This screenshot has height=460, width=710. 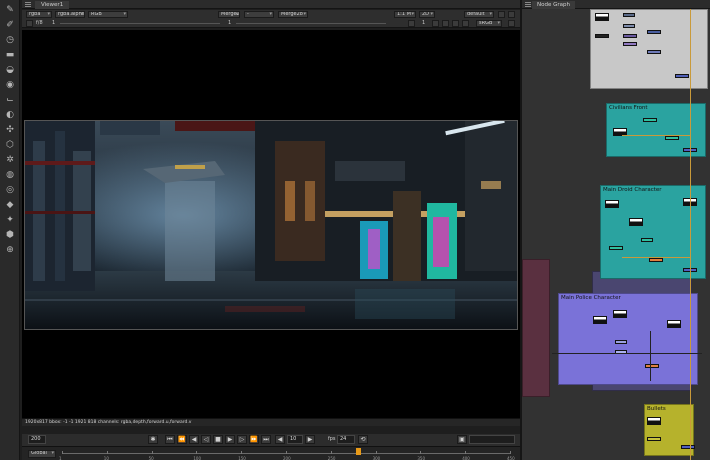 What do you see at coordinates (229, 23) in the screenshot?
I see `gamma-value: 1` at bounding box center [229, 23].